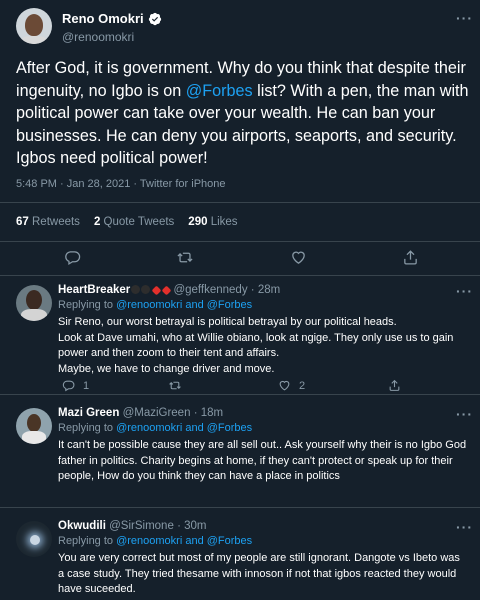  Describe the element at coordinates (154, 18) in the screenshot. I see `verified-badge-icon` at that location.